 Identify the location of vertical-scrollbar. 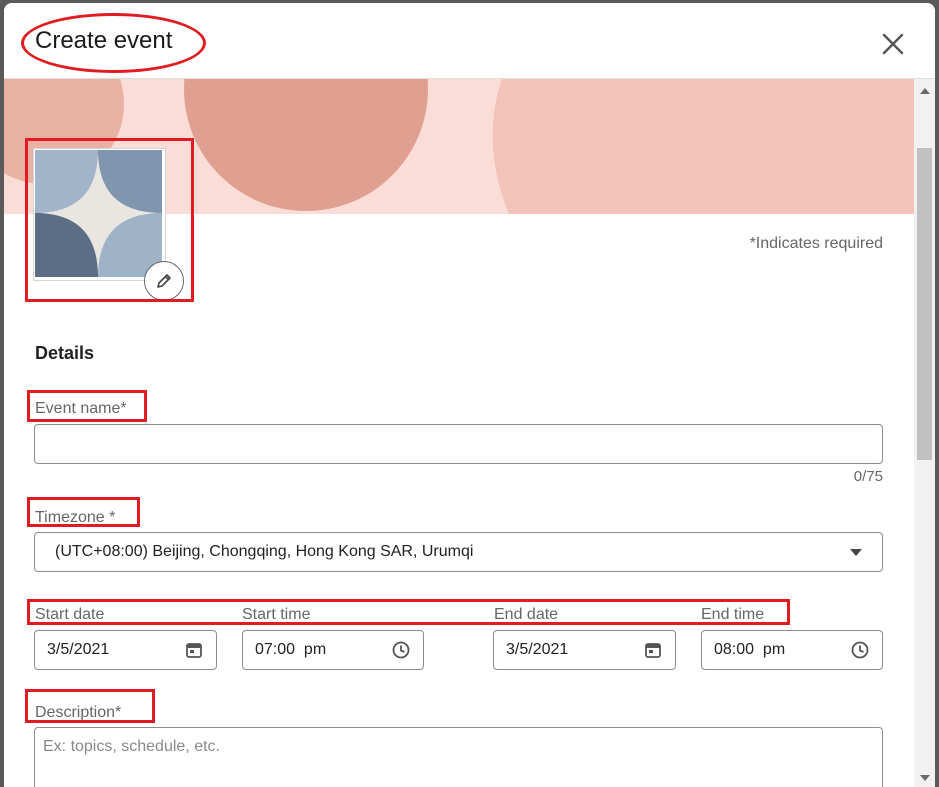
(924, 433).